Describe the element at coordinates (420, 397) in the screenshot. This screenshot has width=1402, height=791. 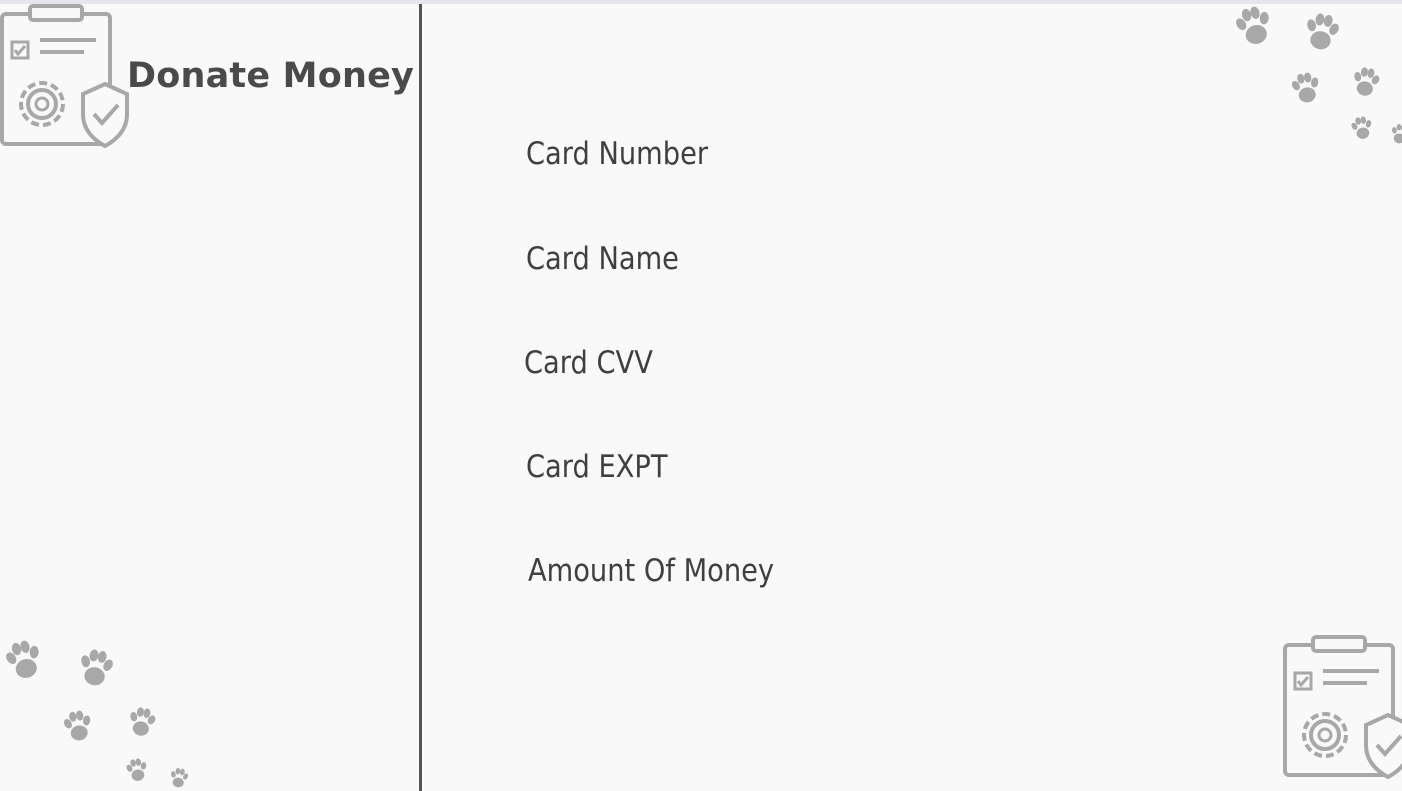
I see `vertical-divider` at that location.